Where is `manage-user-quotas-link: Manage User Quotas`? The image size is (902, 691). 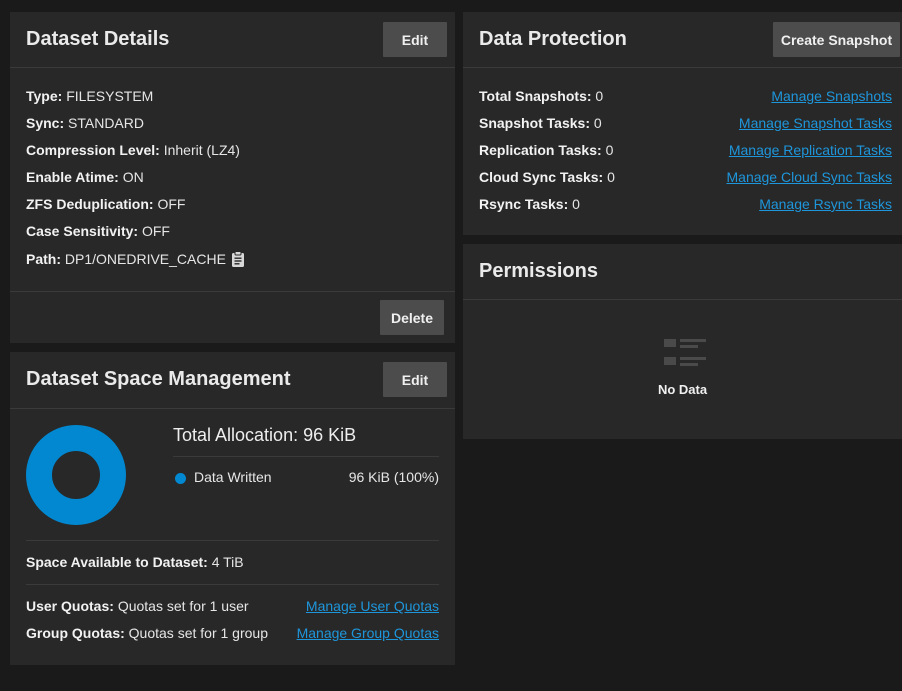 manage-user-quotas-link: Manage User Quotas is located at coordinates (372, 606).